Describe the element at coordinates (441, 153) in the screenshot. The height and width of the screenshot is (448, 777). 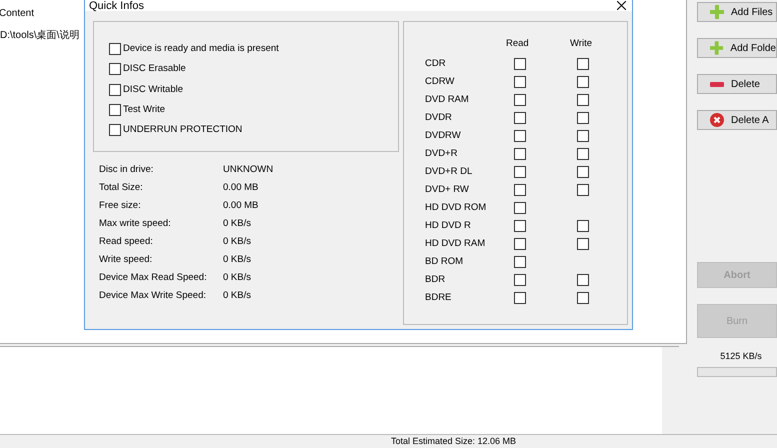
I see `media-type: DVD+R` at that location.